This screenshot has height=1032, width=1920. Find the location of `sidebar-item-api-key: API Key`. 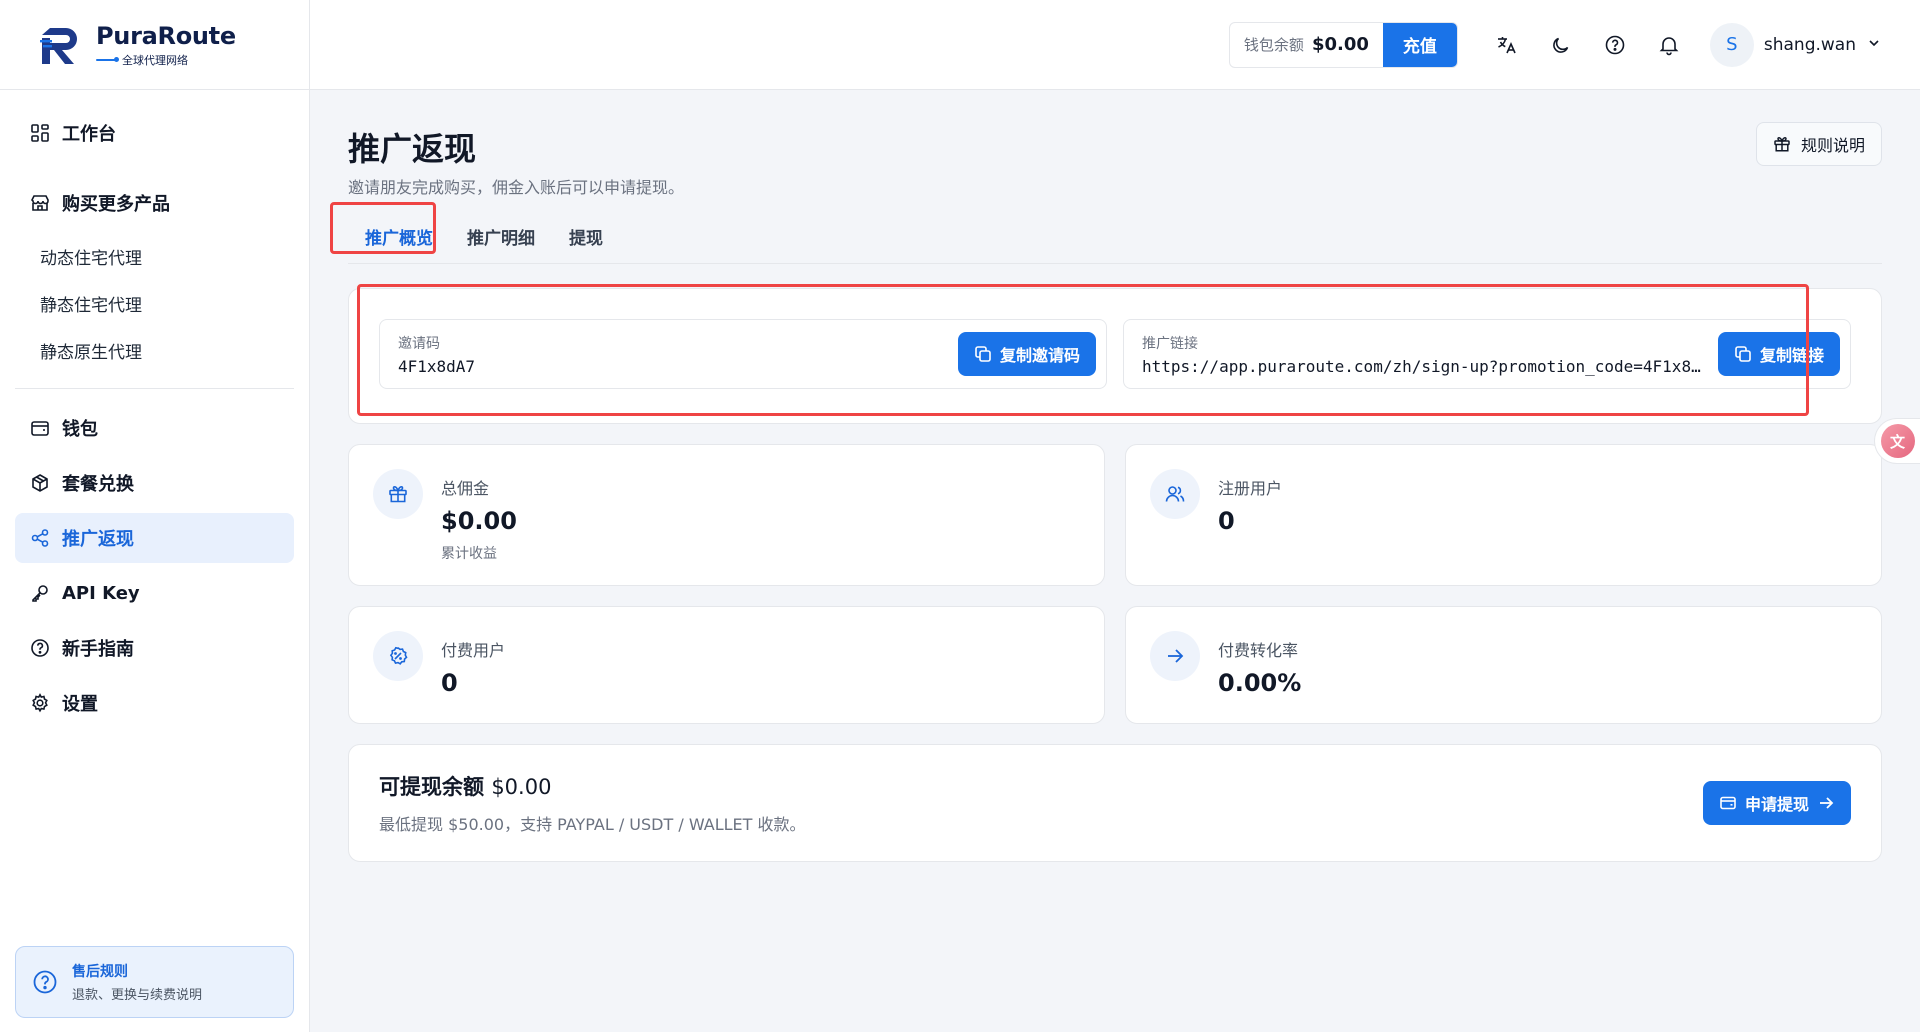

sidebar-item-api-key: API Key is located at coordinates (154, 593).